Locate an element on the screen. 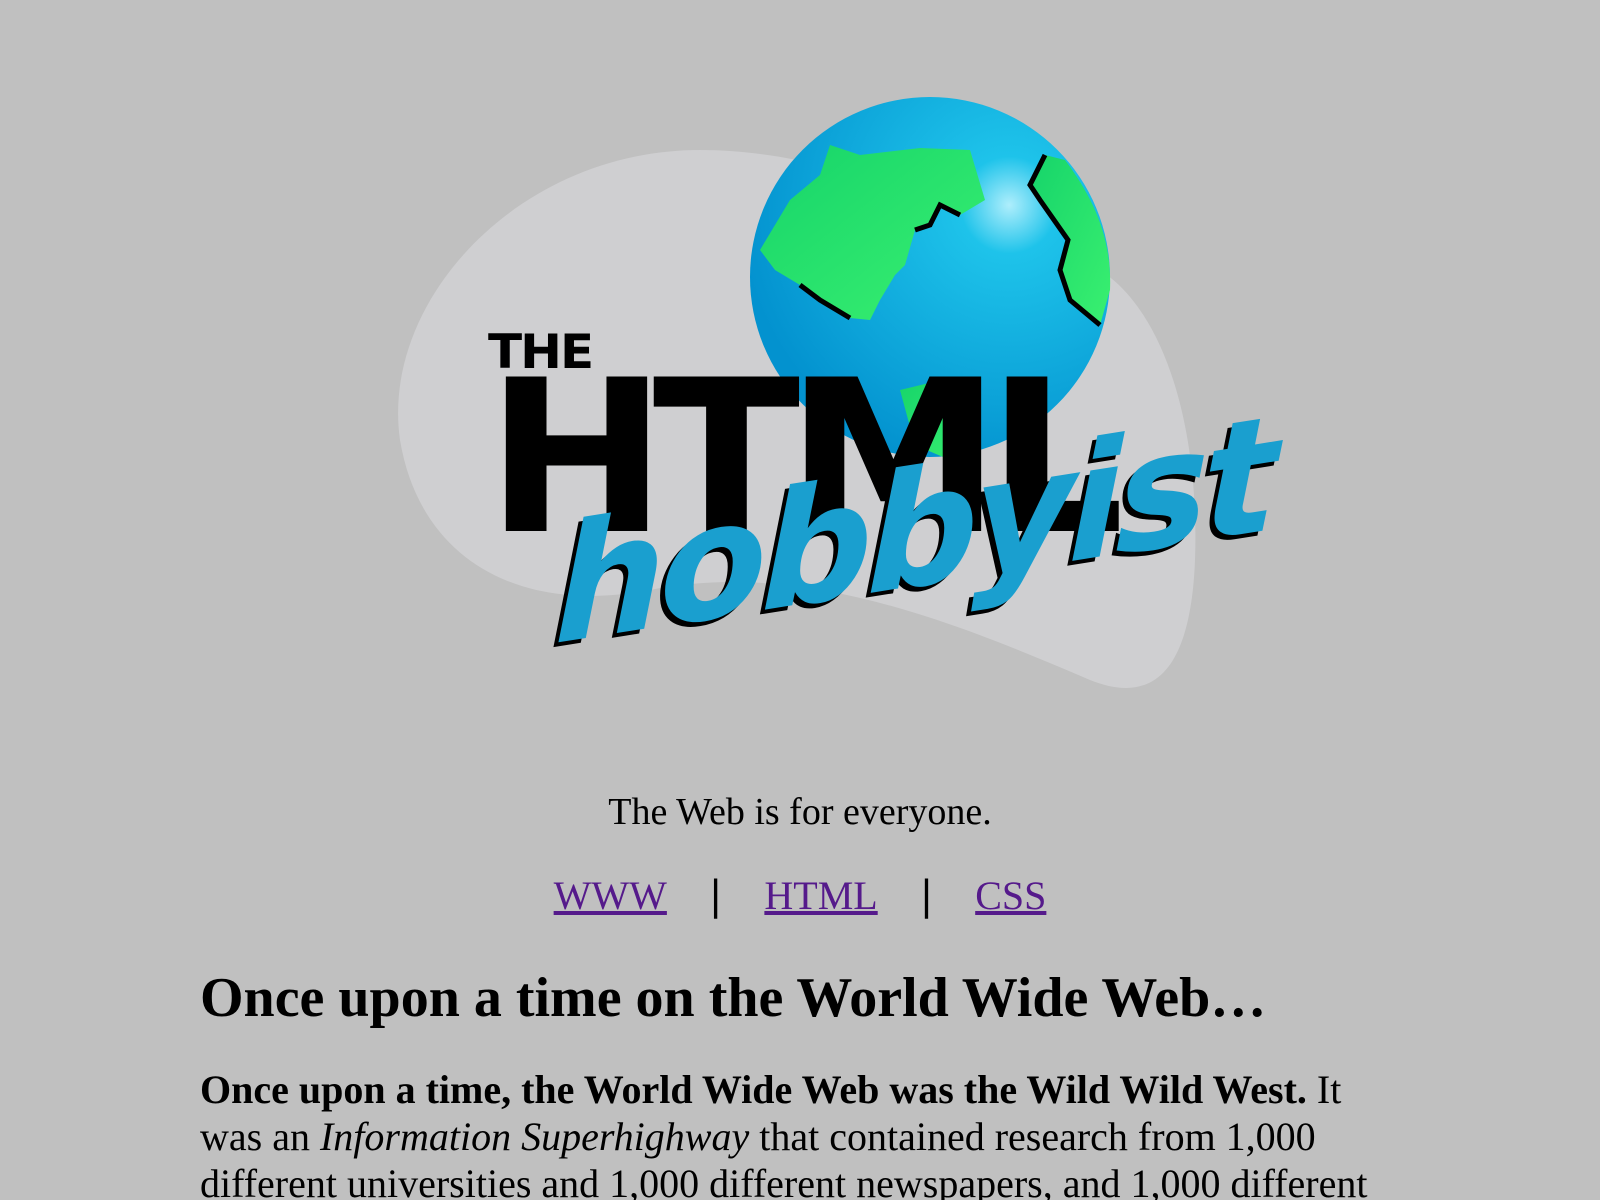 The width and height of the screenshot is (1600, 1200). nav-link-www: WWW is located at coordinates (610, 895).